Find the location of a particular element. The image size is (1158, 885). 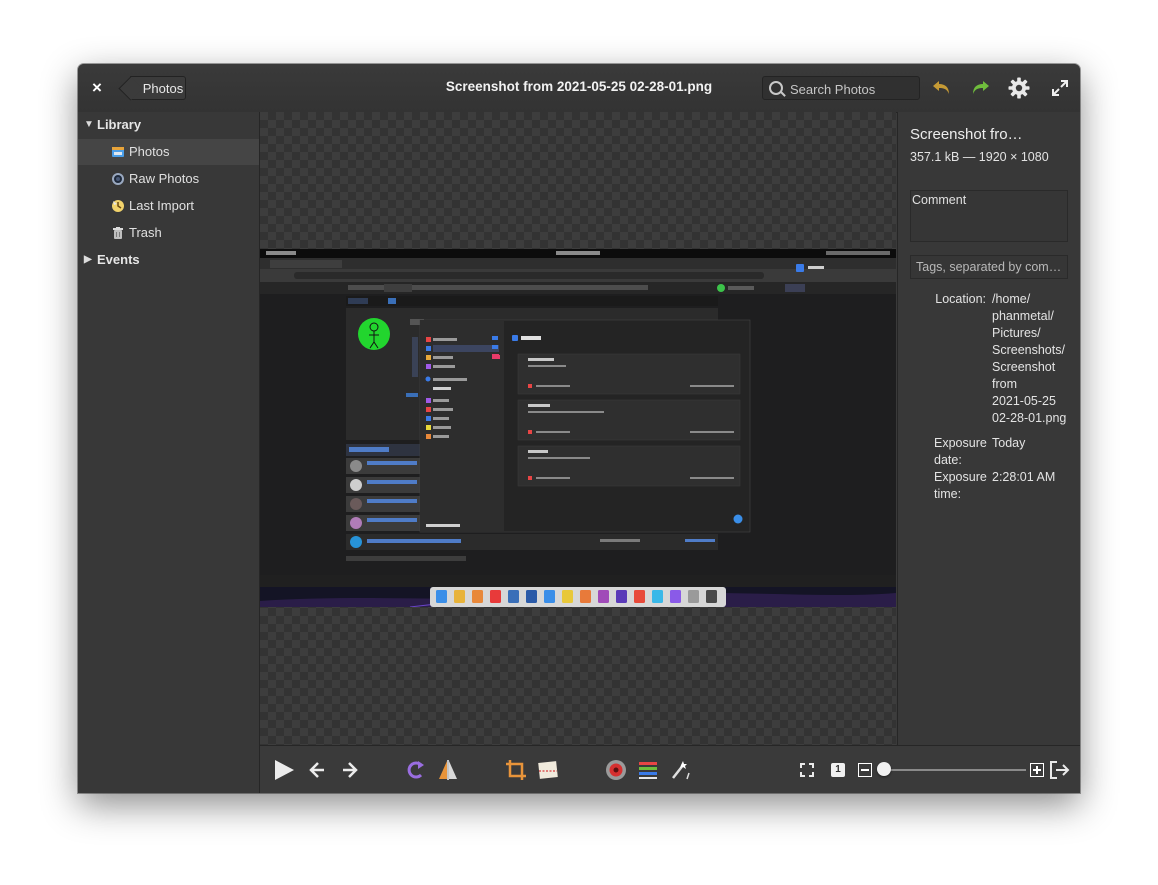

adjust-button is located at coordinates (648, 770).